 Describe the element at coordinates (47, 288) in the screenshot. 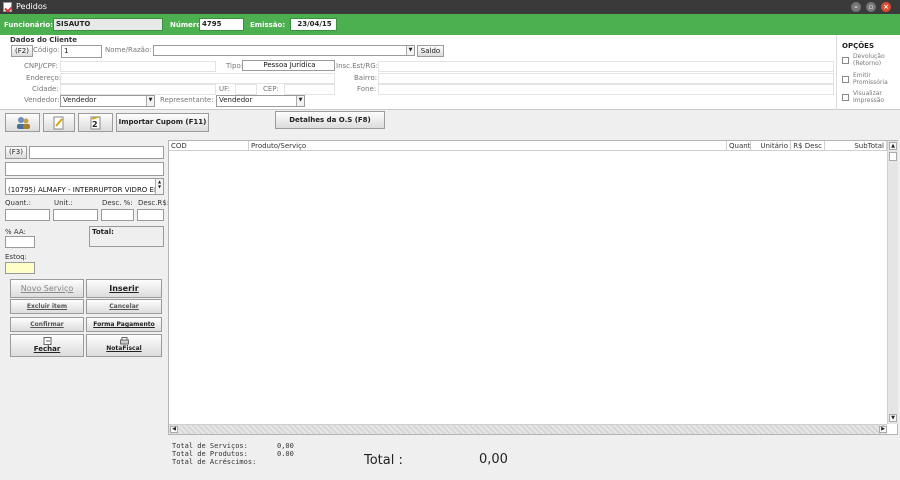

I see `novo-servico-button: Novo Serviço` at that location.